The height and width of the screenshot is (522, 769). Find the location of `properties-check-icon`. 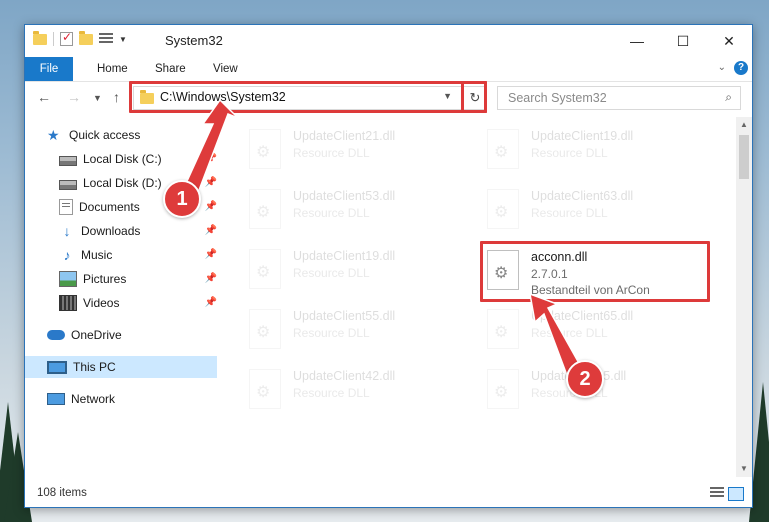

properties-check-icon is located at coordinates (66, 38).